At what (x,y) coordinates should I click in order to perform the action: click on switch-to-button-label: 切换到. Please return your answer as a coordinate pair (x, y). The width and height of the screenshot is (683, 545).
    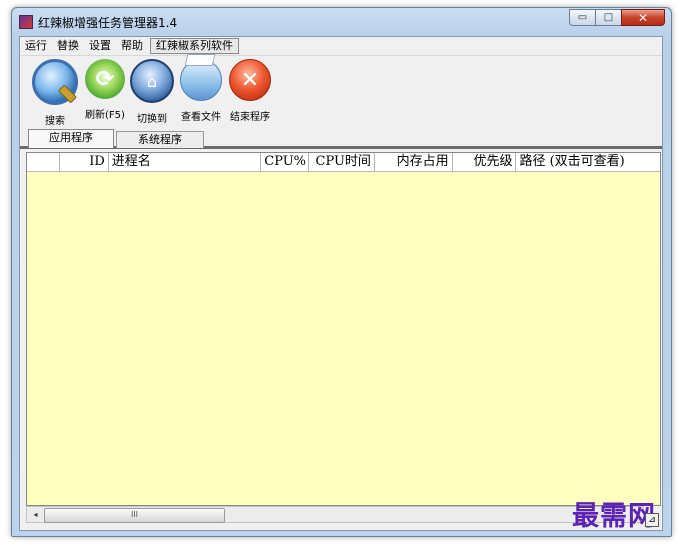
    Looking at the image, I should click on (152, 119).